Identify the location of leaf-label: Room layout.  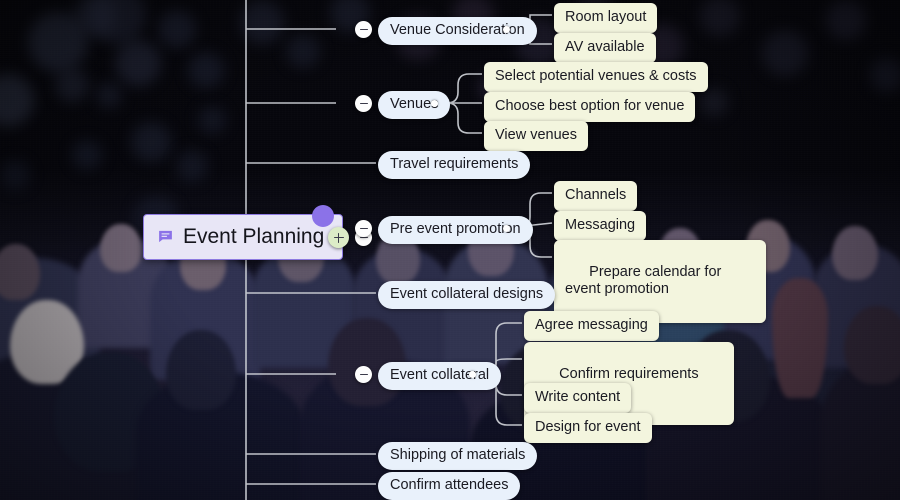
(606, 17).